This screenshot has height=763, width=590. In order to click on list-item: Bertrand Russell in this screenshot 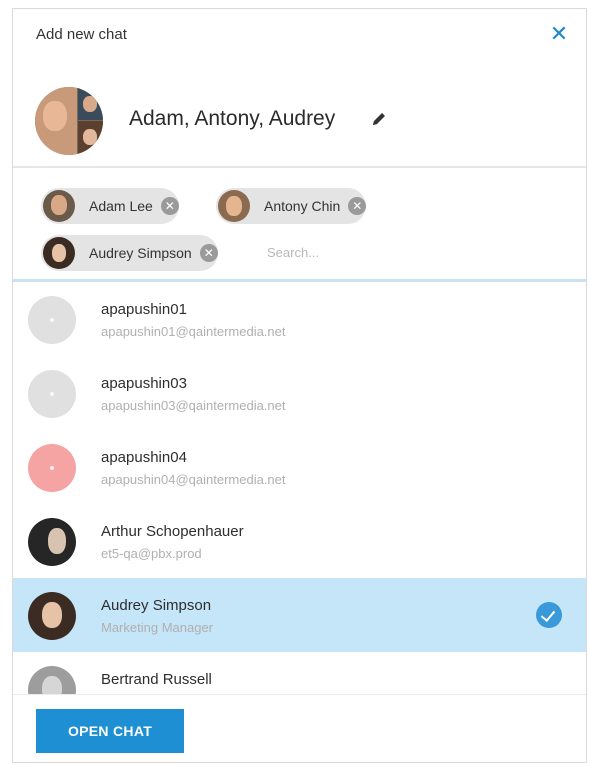, I will do `click(299, 673)`.